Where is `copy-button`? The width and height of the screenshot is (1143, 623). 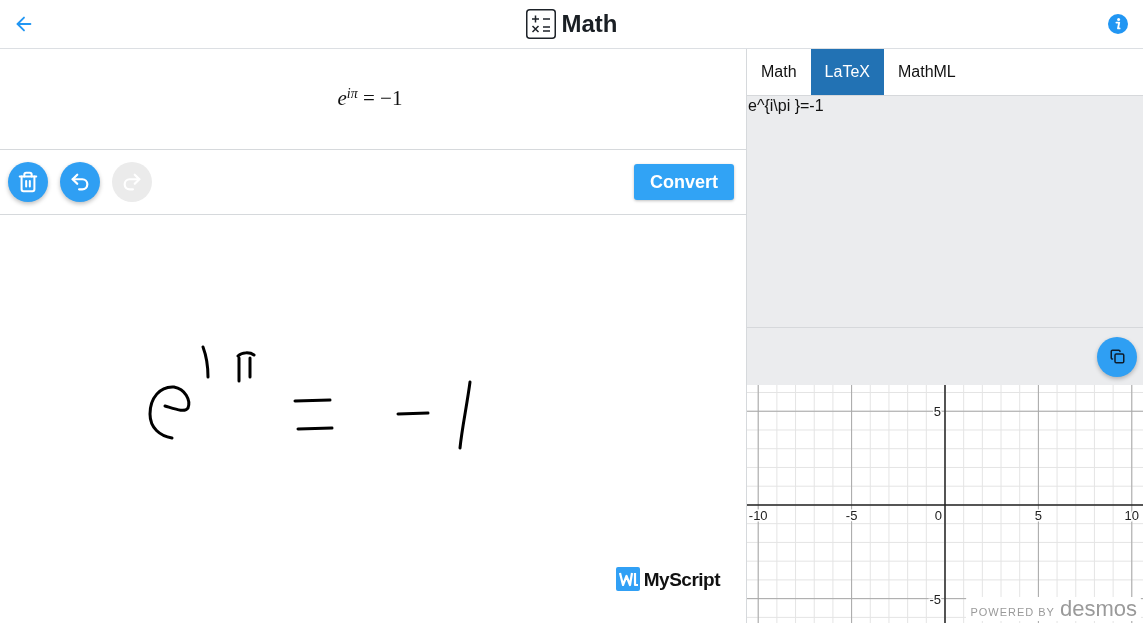
copy-button is located at coordinates (1117, 356).